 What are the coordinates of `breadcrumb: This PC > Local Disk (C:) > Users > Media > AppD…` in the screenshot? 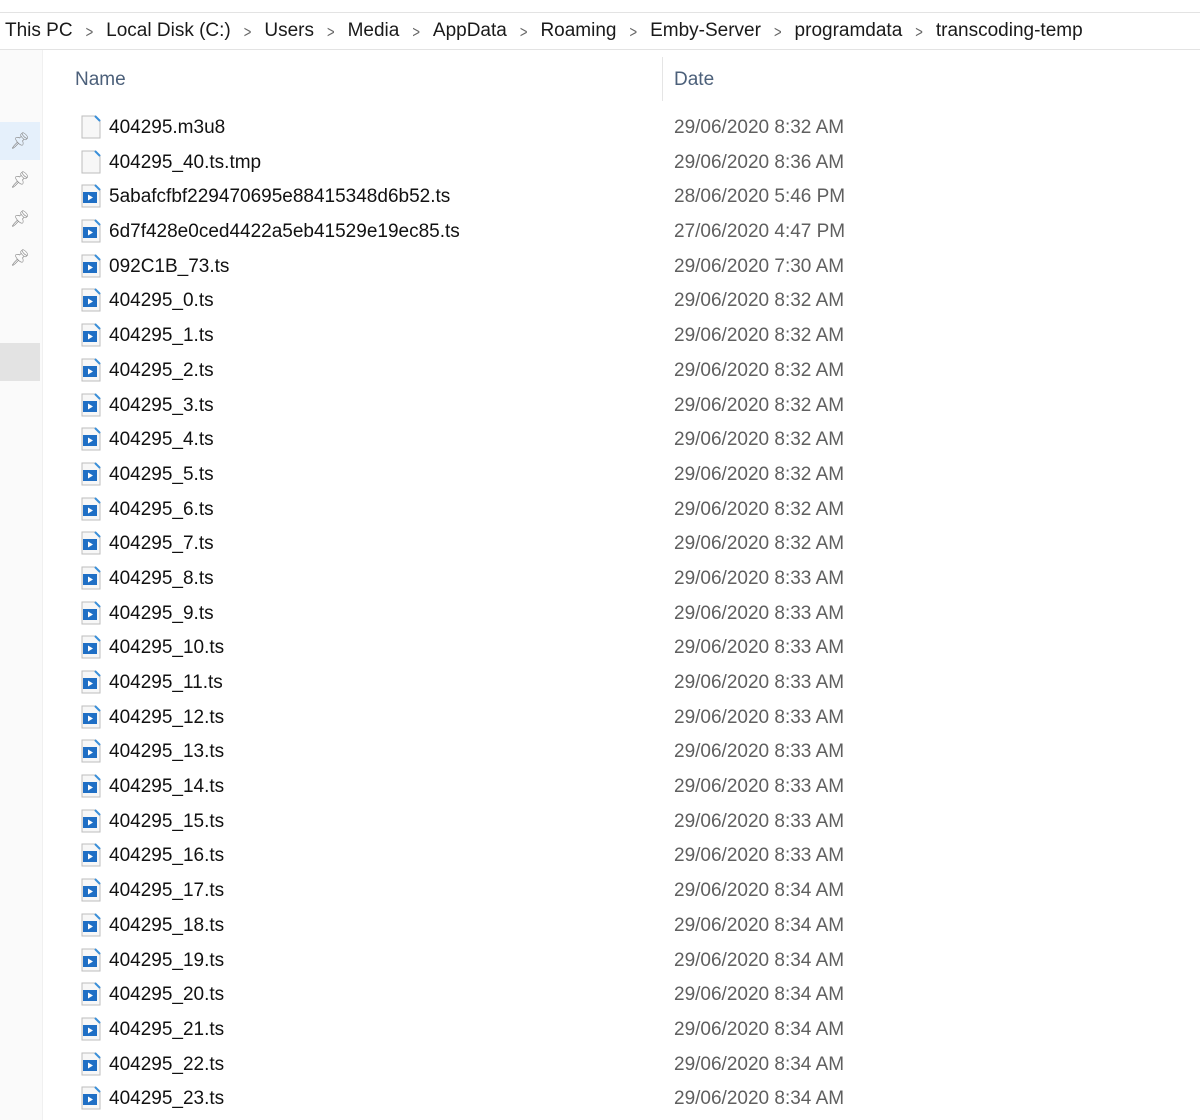 It's located at (600, 31).